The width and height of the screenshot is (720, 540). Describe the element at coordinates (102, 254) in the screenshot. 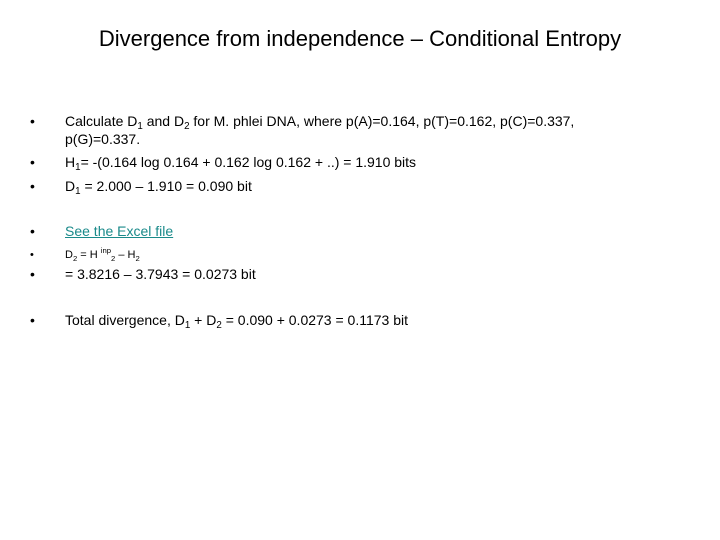

I see `bullet-text: D2 = H inp2 – H2` at that location.